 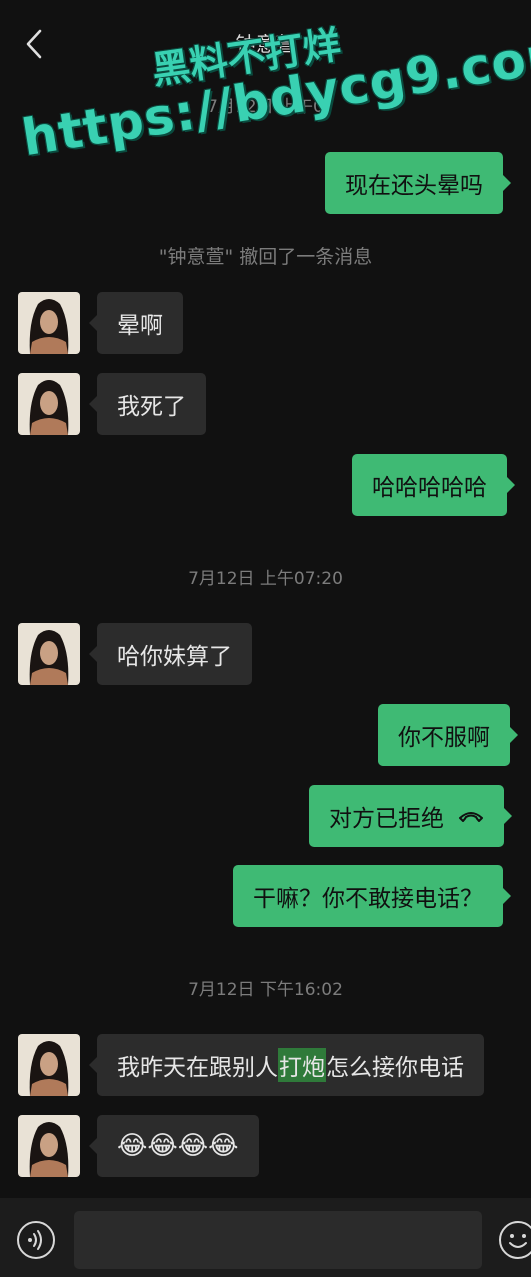 I want to click on message-text-part: 我昨天在跟别人, so click(x=197, y=1068).